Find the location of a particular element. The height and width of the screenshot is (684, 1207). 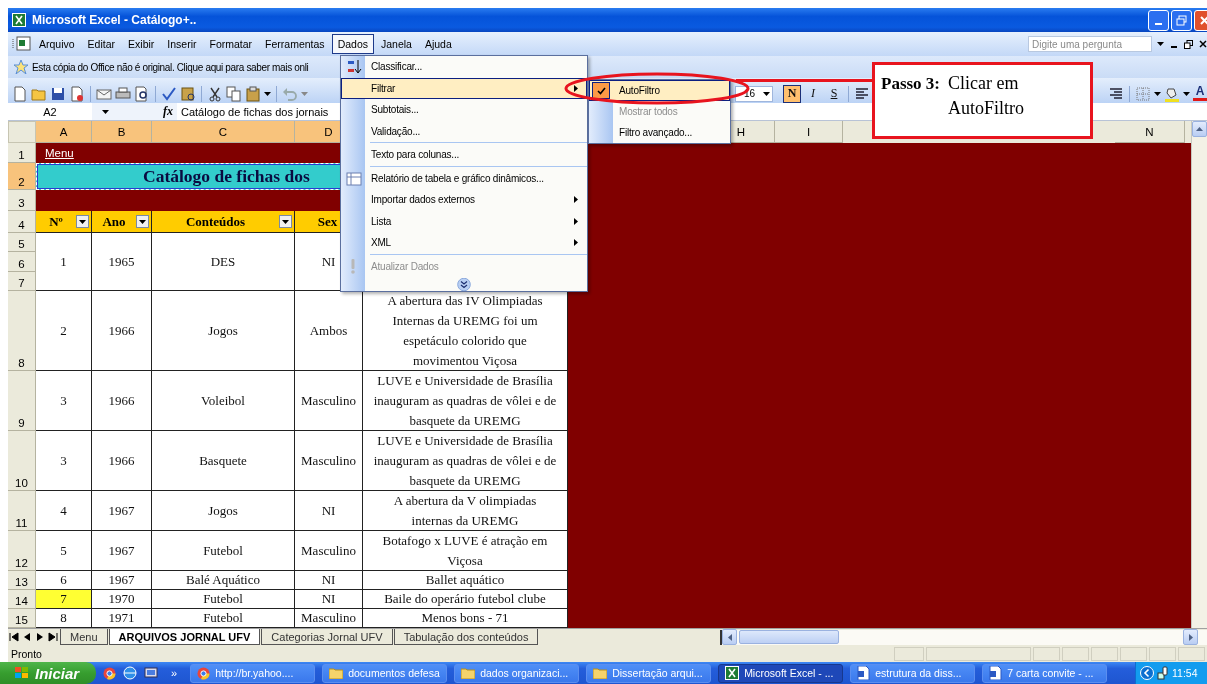

scroll-right-button is located at coordinates (1190, 637).